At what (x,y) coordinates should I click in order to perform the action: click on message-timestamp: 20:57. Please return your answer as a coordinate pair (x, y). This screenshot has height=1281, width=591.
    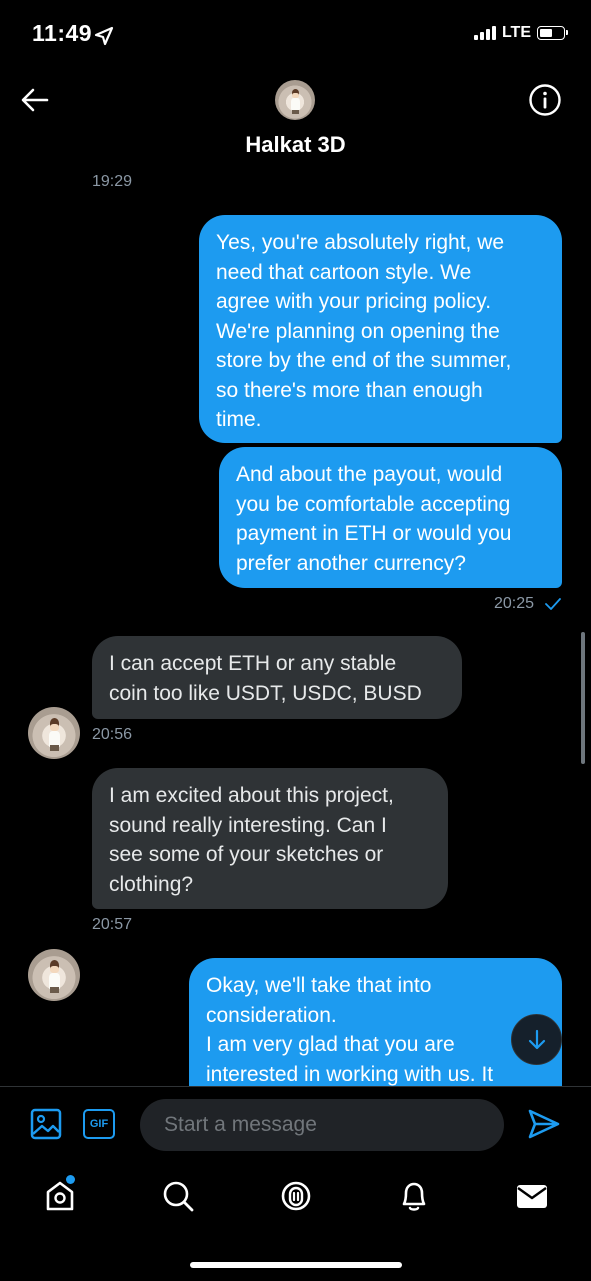
    Looking at the image, I should click on (112, 924).